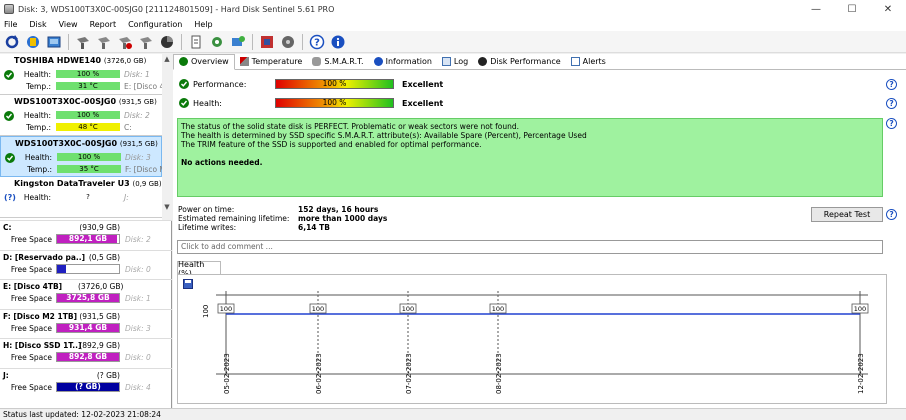 The width and height of the screenshot is (906, 420). What do you see at coordinates (89, 169) in the screenshot?
I see `temp-bar: 35 °C` at bounding box center [89, 169].